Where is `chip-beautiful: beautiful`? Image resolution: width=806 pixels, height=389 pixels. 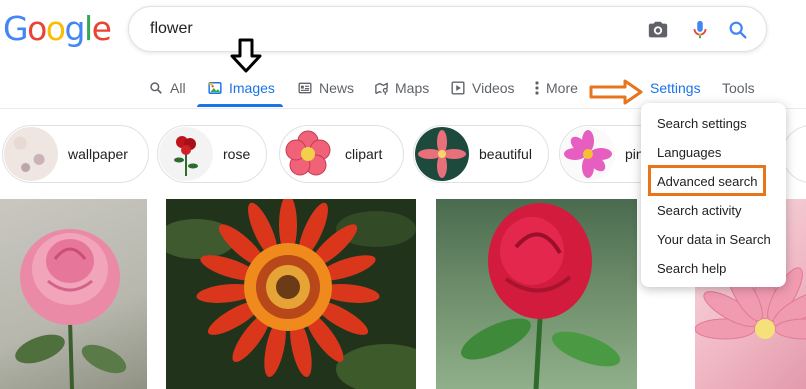
chip-beautiful: beautiful is located at coordinates (481, 154).